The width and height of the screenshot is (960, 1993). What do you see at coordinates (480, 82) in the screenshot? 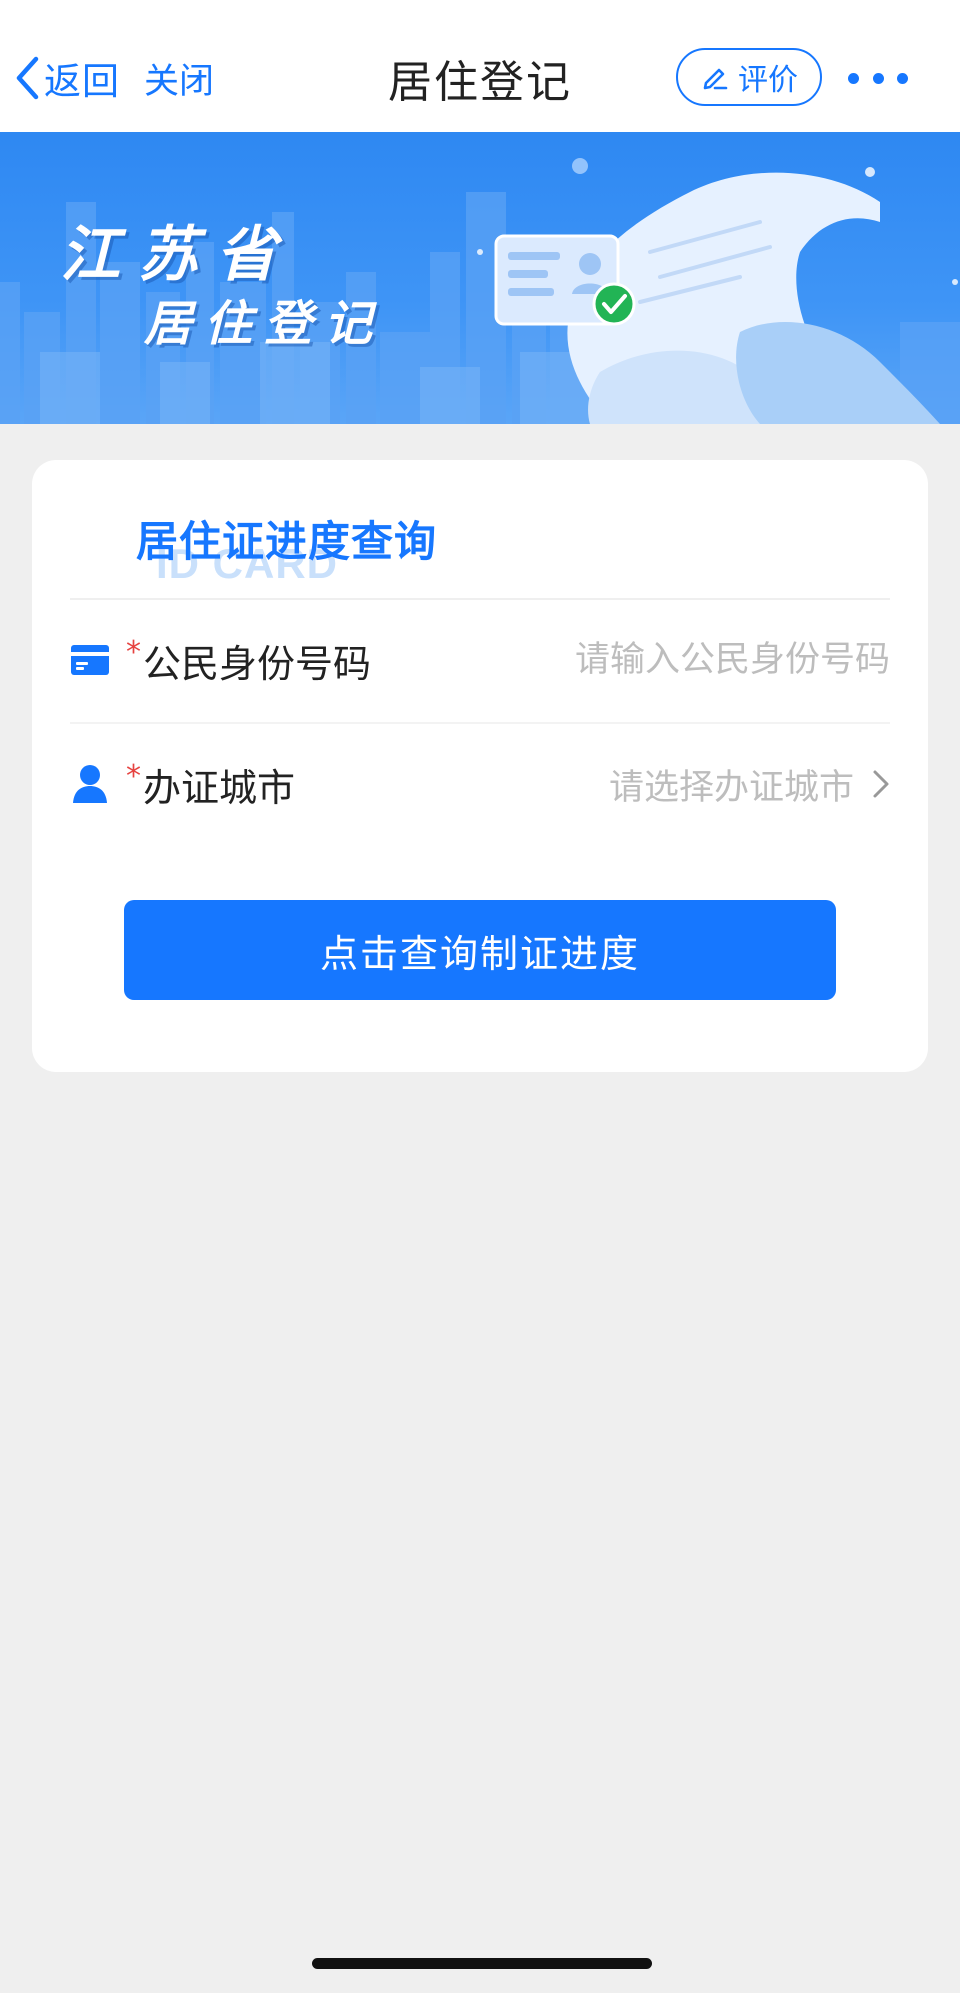
I see `page-title: 居住登记` at bounding box center [480, 82].